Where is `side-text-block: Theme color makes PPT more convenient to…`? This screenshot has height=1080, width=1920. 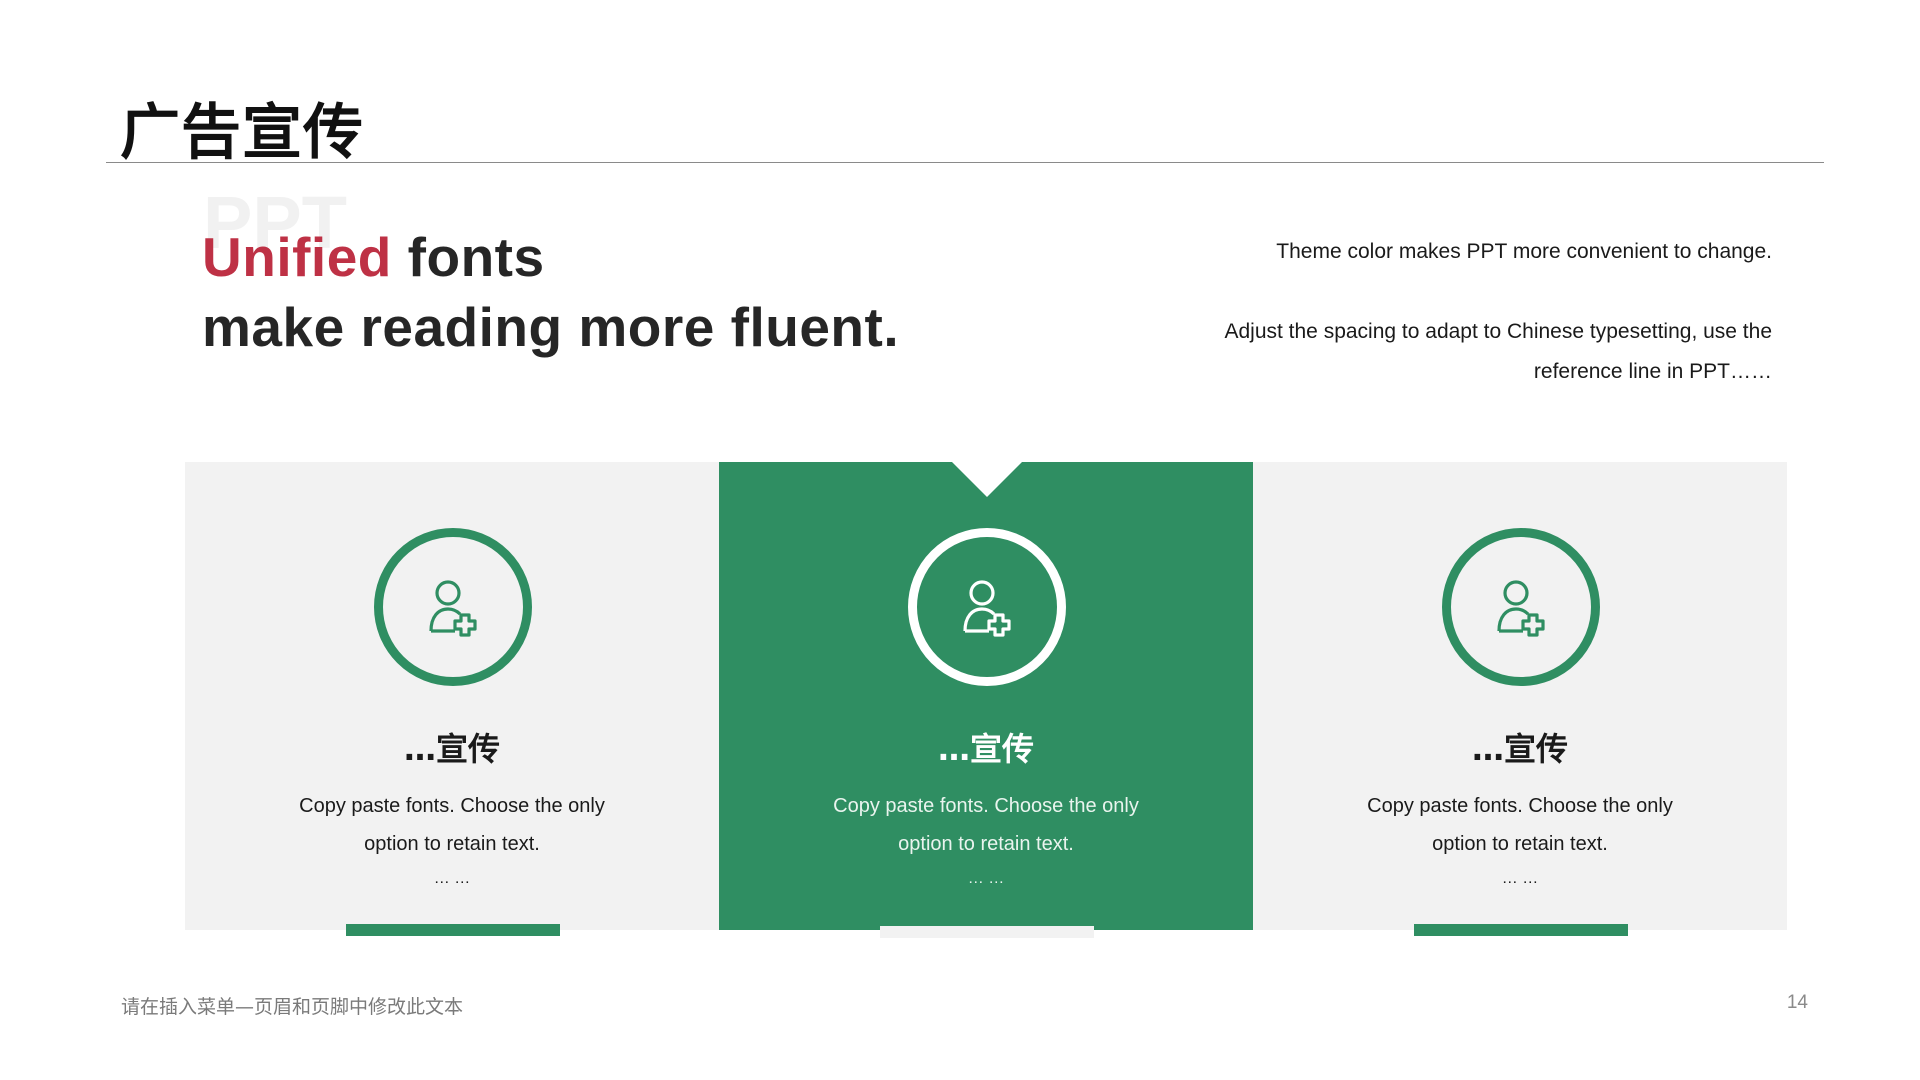 side-text-block: Theme color makes PPT more convenient to… is located at coordinates (1472, 312).